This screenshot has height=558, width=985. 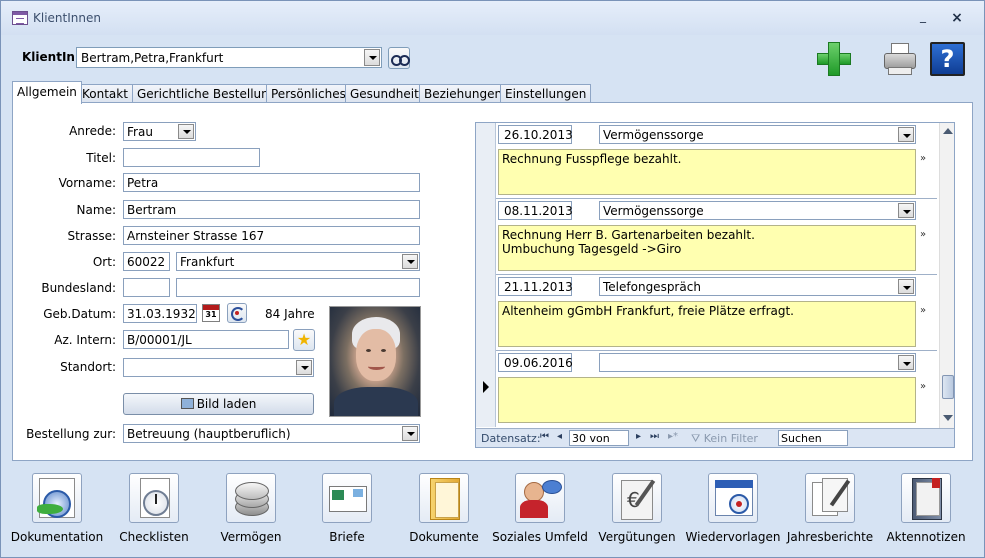 I want to click on invoice-icon: €, so click(x=637, y=498).